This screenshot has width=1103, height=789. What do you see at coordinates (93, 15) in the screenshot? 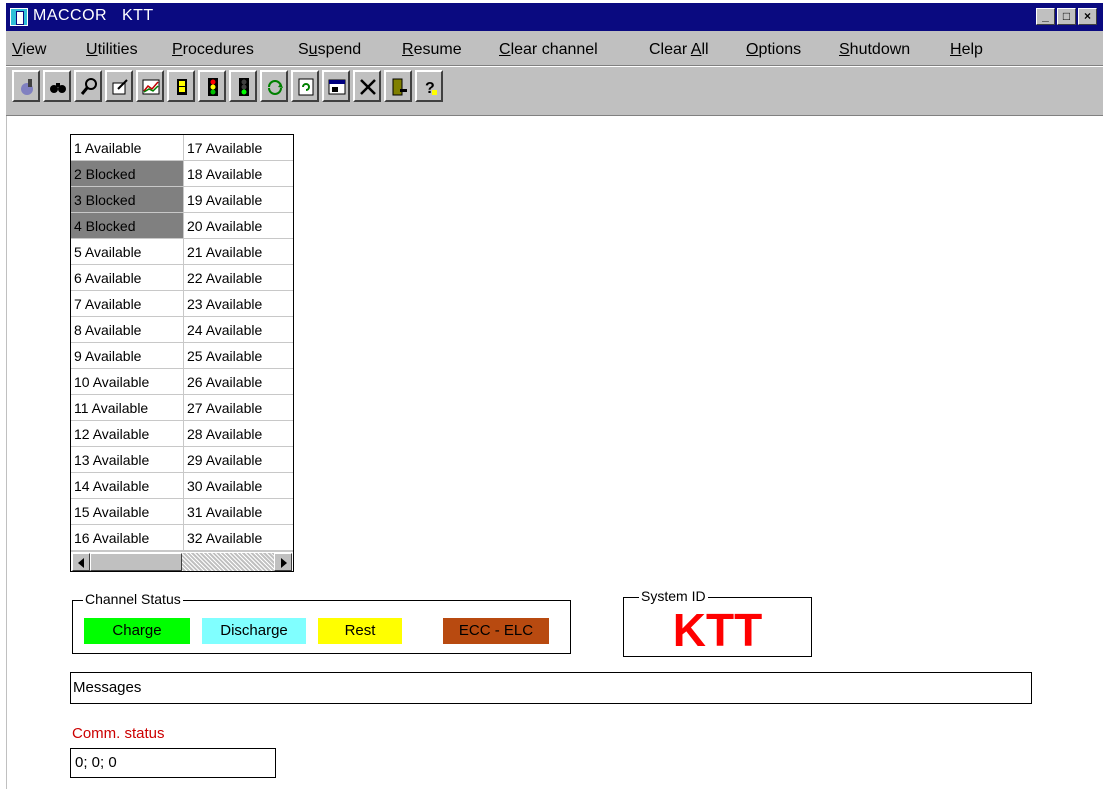
I see `window-title: MACCOR KTT` at bounding box center [93, 15].